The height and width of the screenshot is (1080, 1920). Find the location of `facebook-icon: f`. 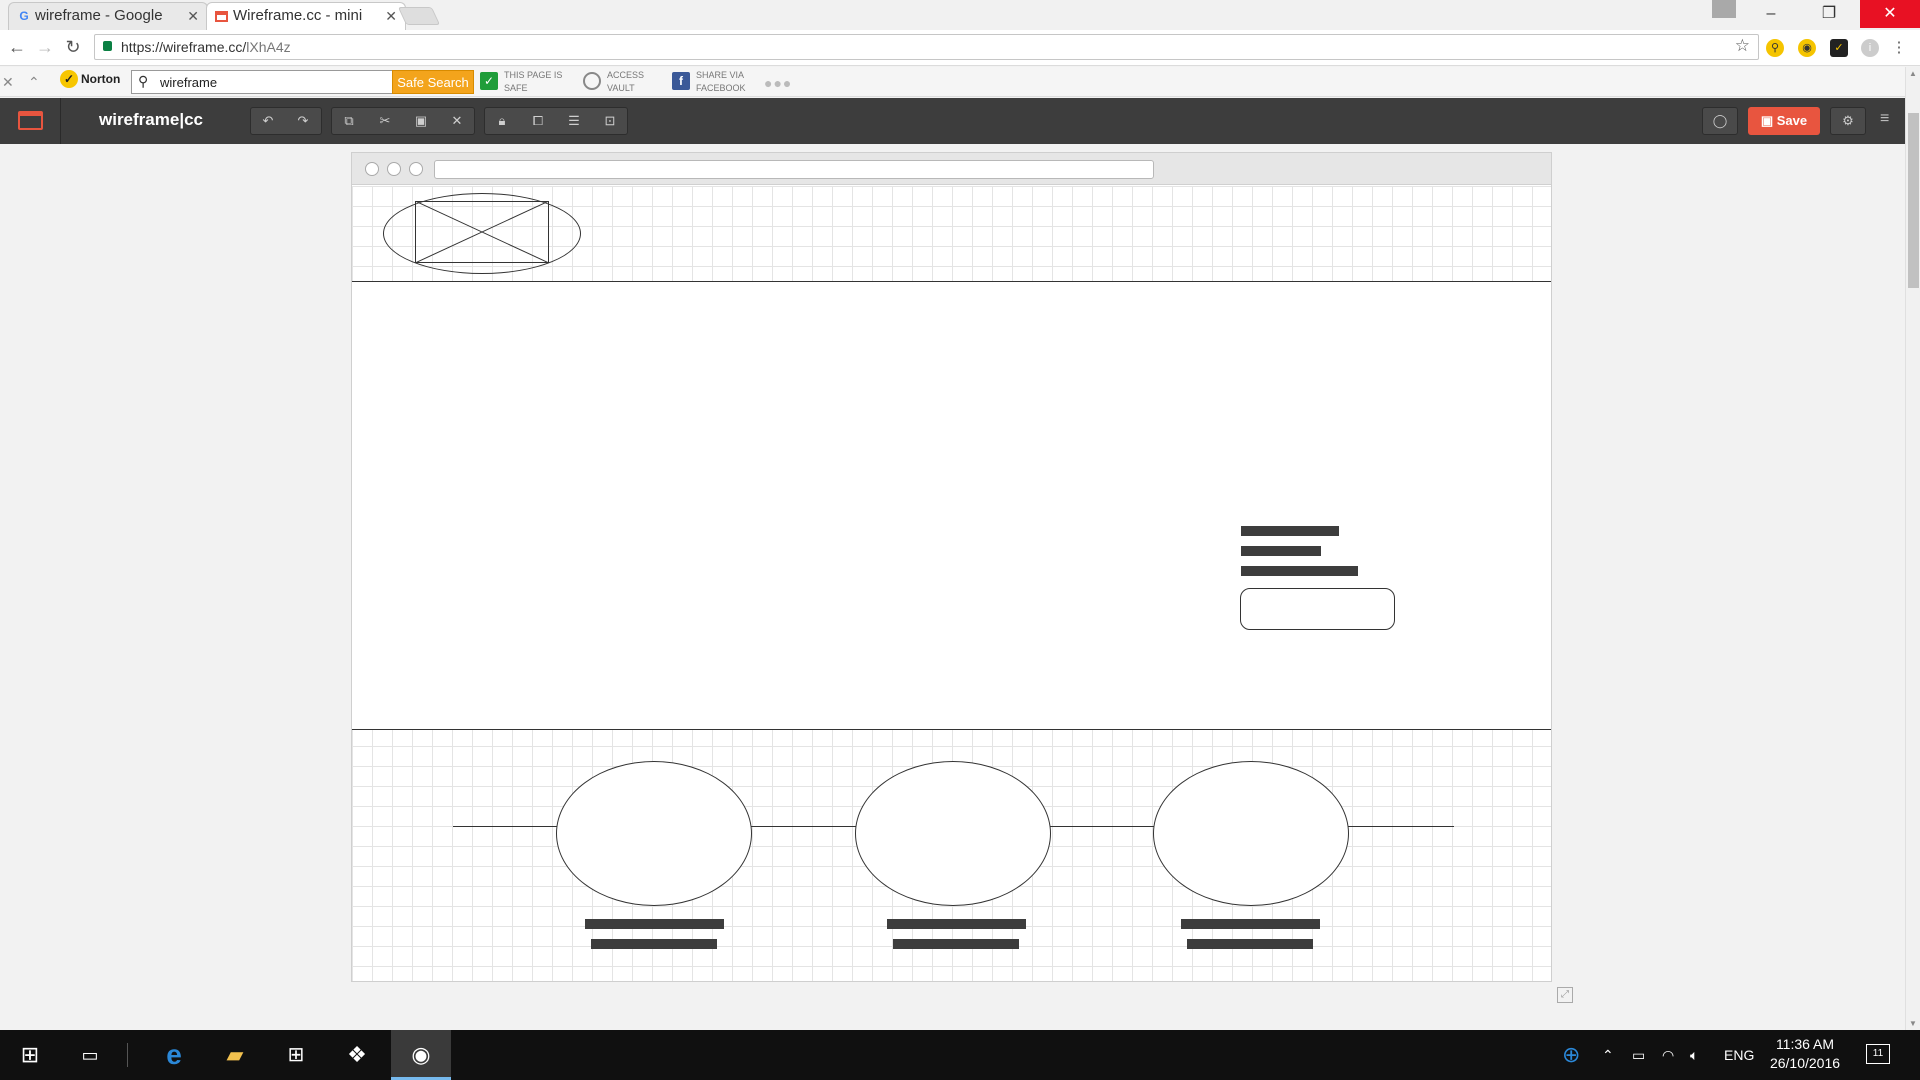

facebook-icon: f is located at coordinates (681, 81).